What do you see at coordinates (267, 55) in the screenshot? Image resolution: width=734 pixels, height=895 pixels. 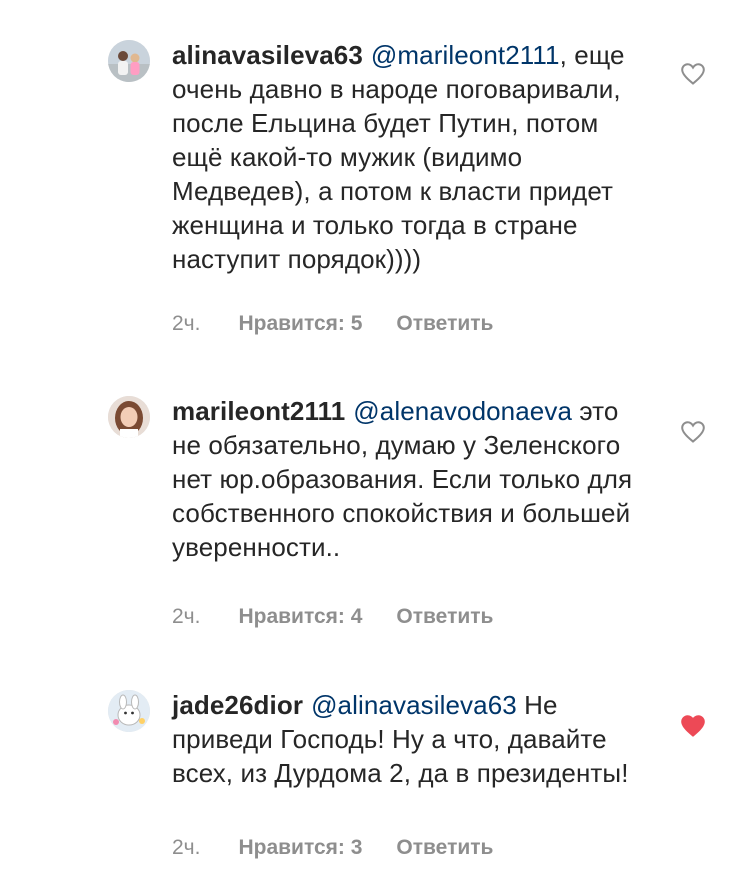 I see `comment-username: alinavasileva63` at bounding box center [267, 55].